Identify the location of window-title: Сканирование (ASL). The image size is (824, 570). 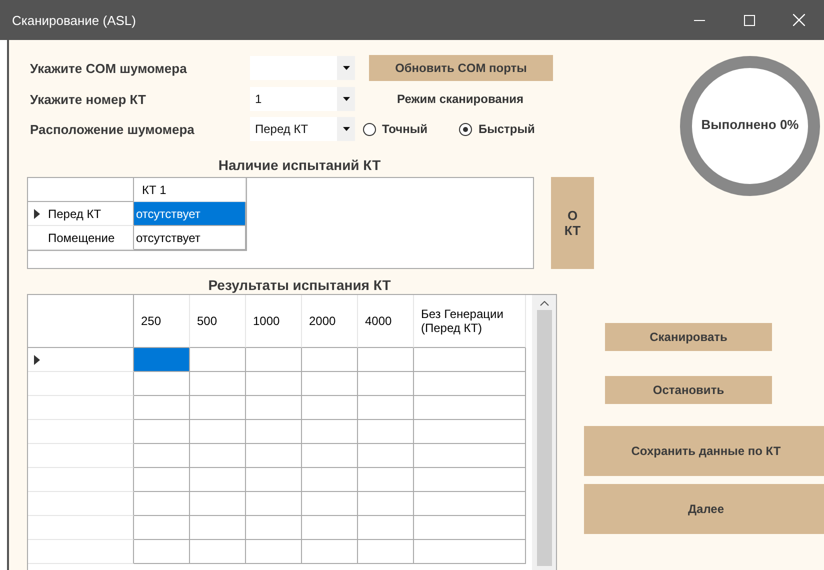
(74, 20).